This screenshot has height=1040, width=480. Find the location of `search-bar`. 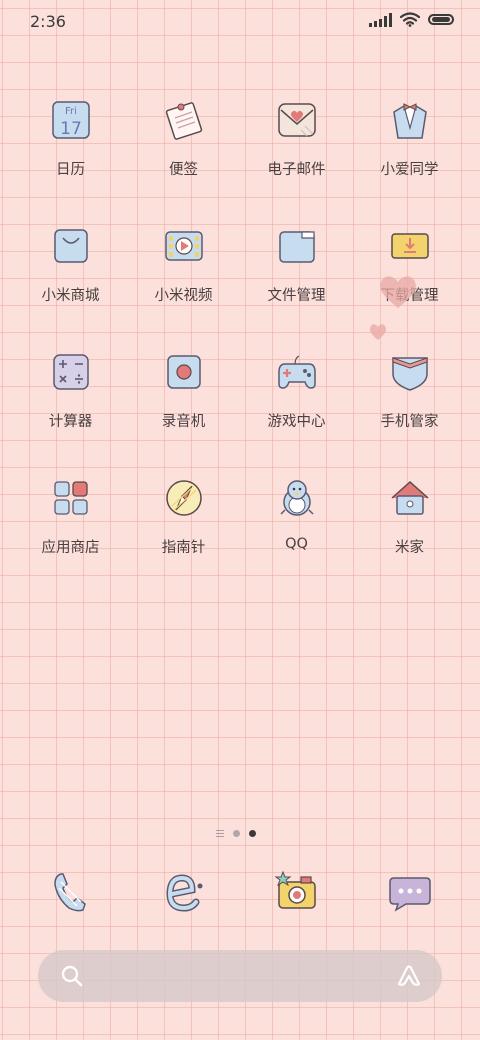

search-bar is located at coordinates (240, 976).